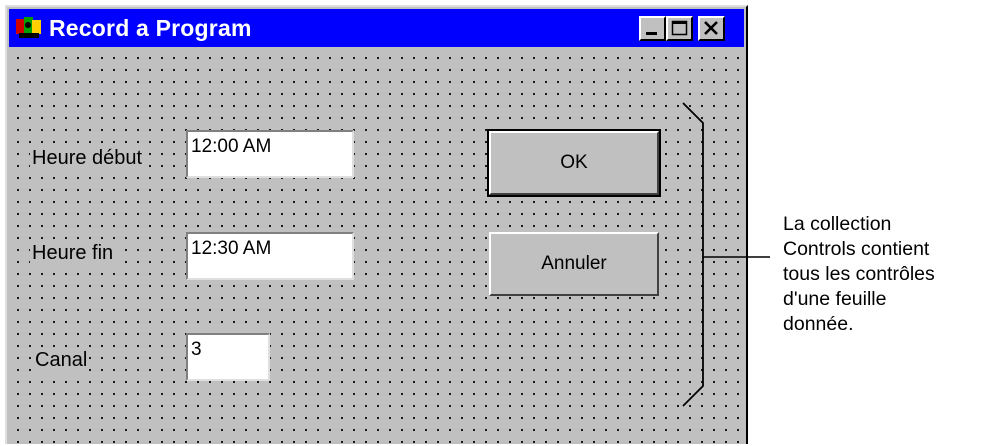  What do you see at coordinates (835, 299) in the screenshot?
I see `annotation-line: d'une feuille` at bounding box center [835, 299].